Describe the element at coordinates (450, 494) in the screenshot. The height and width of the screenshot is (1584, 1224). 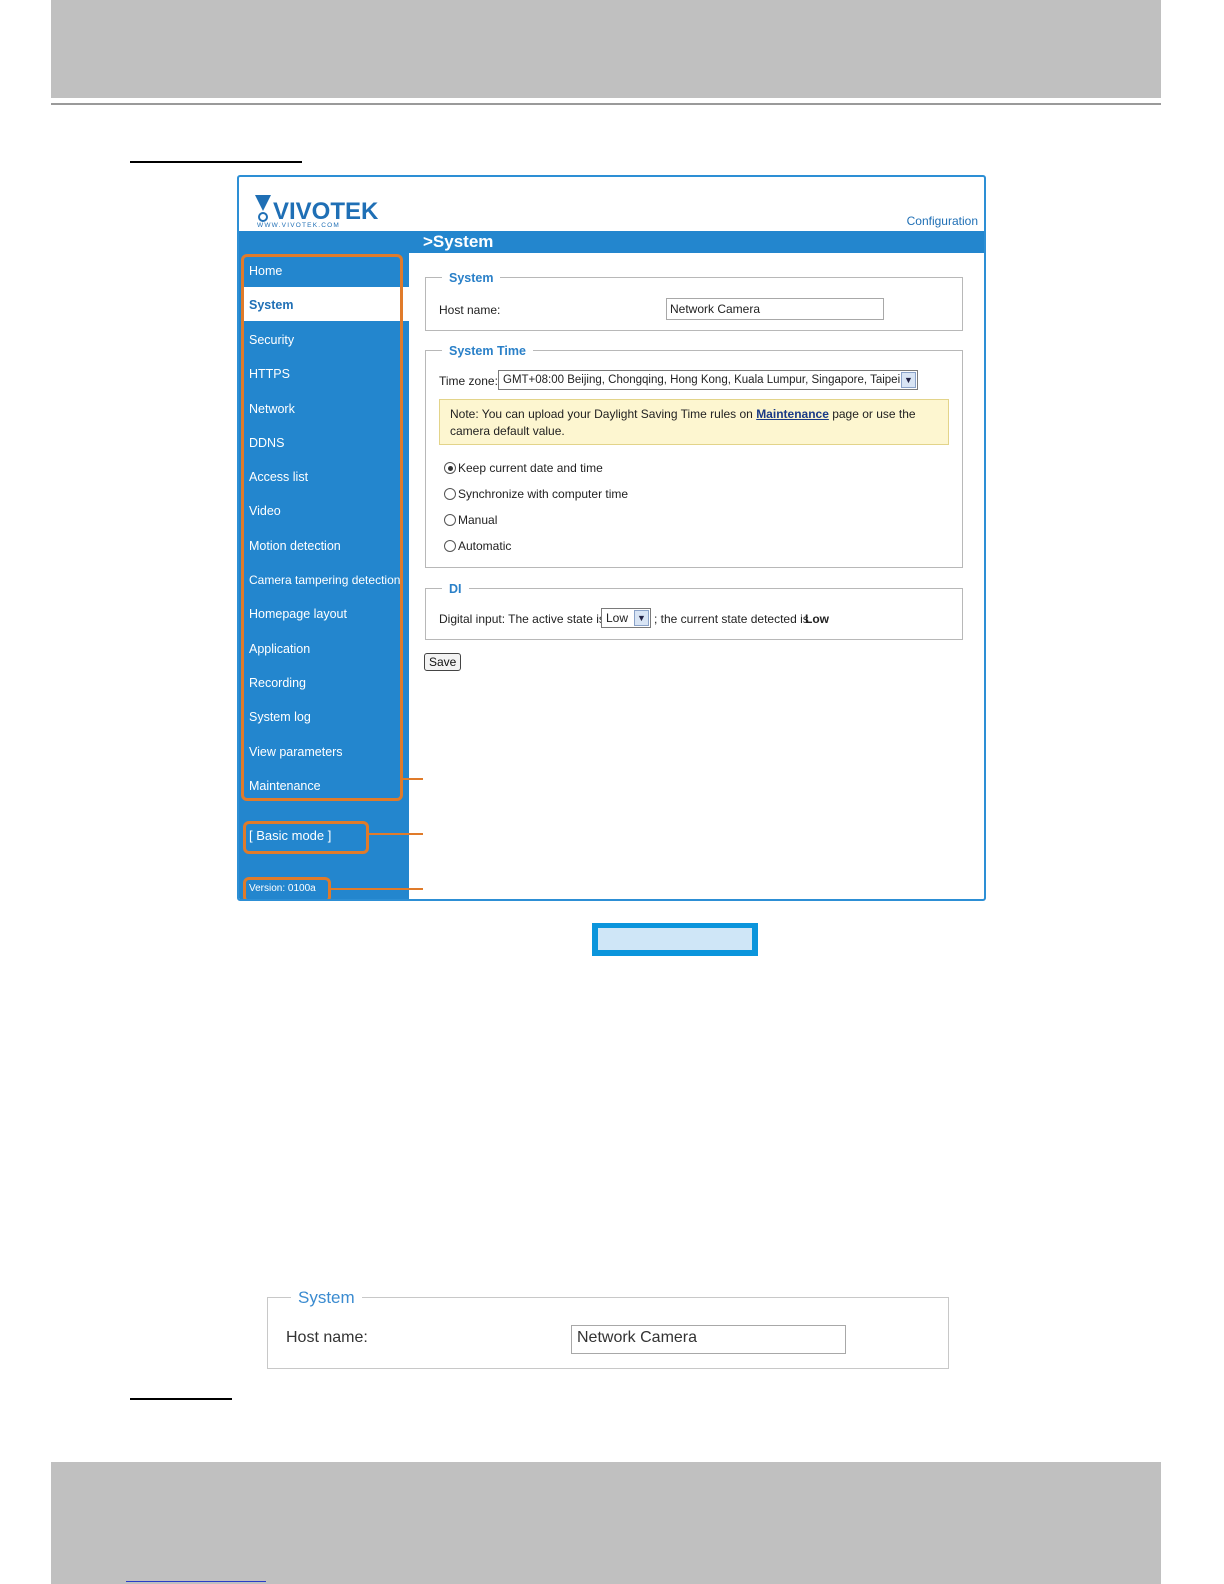
I see `radio-sync-computer` at that location.